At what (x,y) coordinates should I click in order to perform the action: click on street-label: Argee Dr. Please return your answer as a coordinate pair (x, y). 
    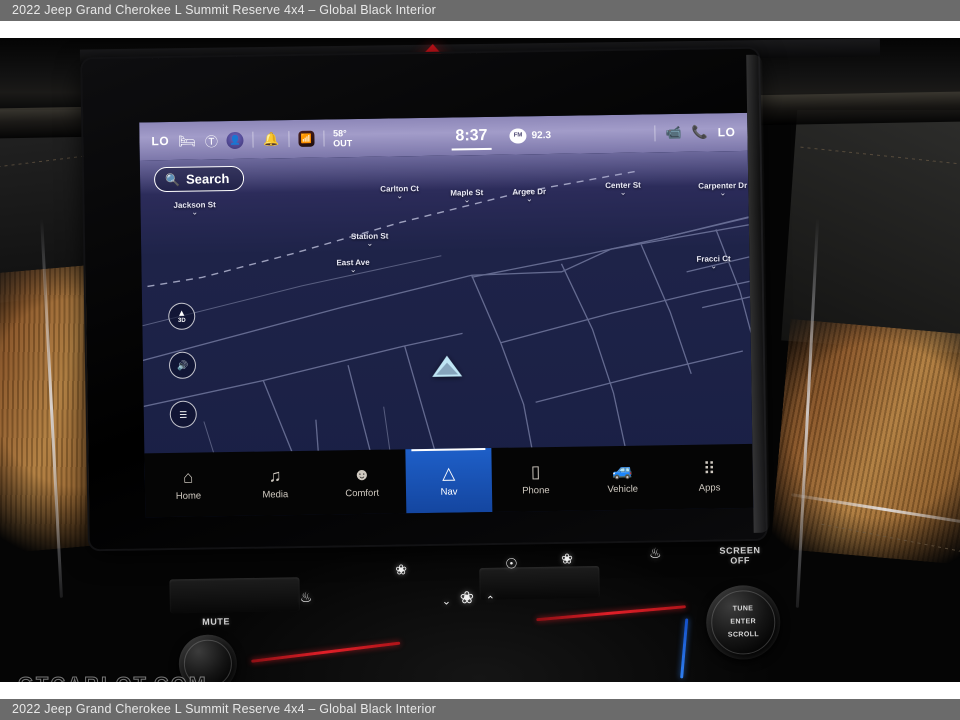
    Looking at the image, I should click on (529, 194).